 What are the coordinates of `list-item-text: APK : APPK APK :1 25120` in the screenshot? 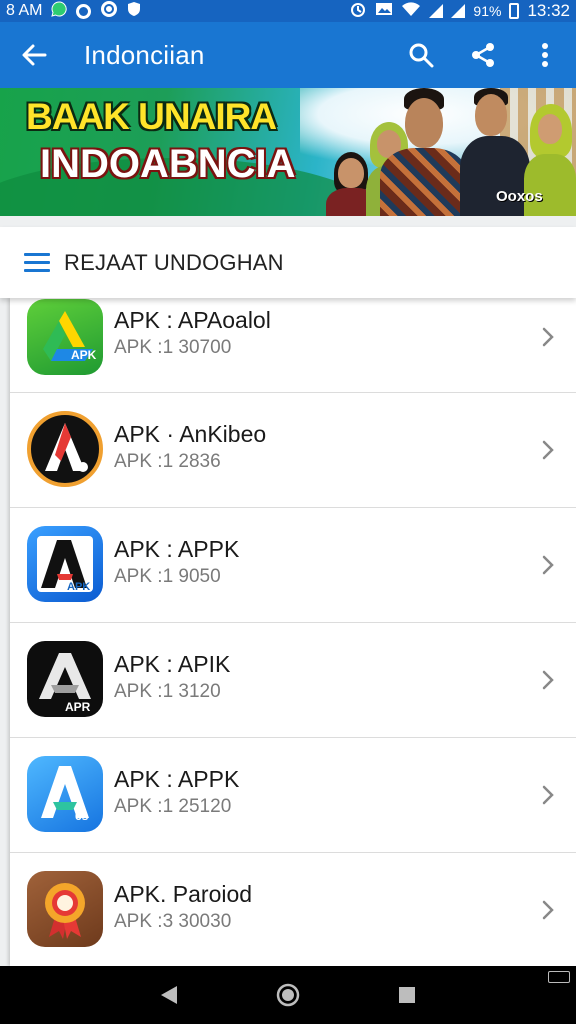 It's located at (176, 792).